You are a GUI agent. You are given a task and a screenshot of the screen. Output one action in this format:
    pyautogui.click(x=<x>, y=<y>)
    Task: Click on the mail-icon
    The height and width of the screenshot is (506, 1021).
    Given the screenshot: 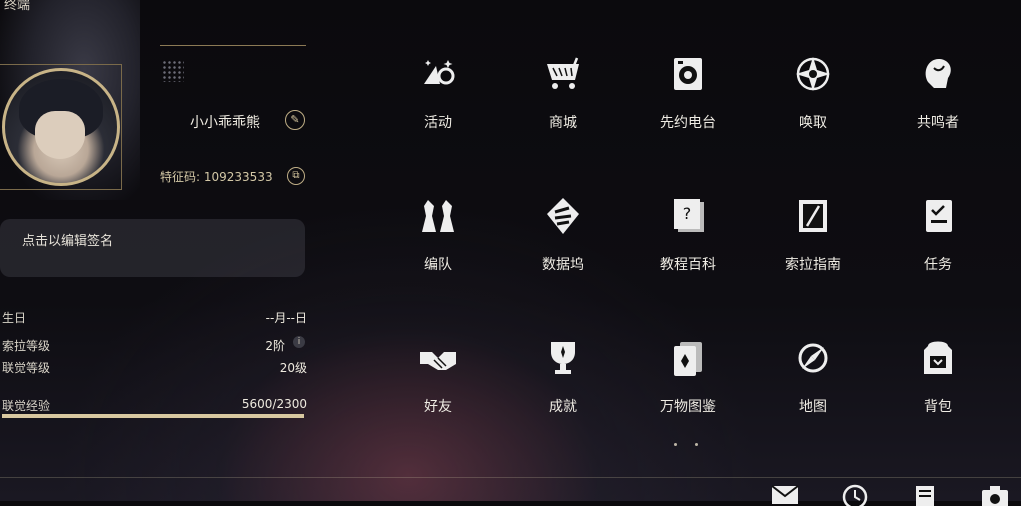 What is the action you would take?
    pyautogui.click(x=785, y=495)
    